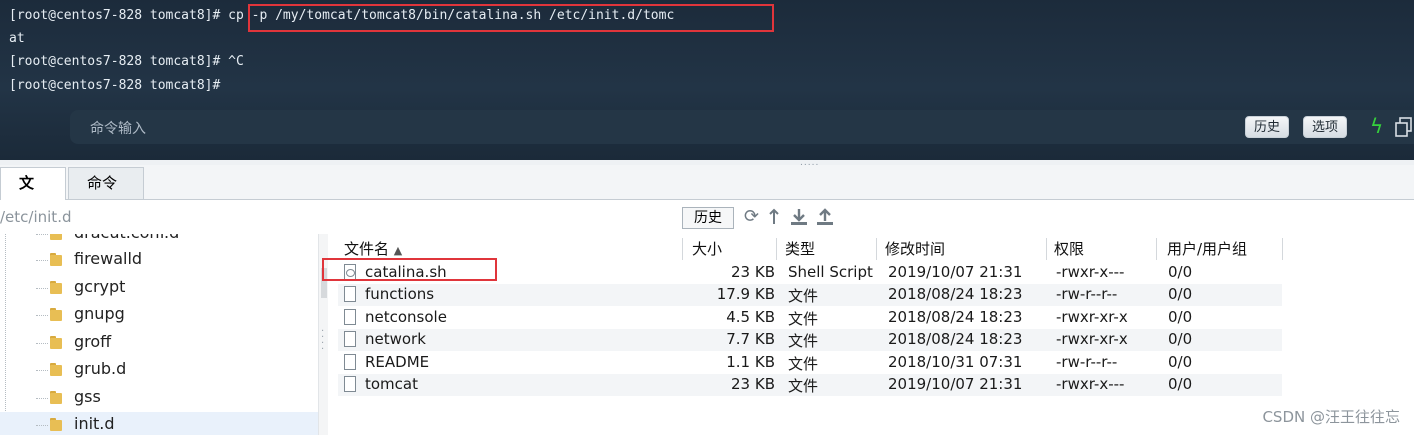 This screenshot has height=435, width=1414. I want to click on tree-item: gnupg, so click(159, 315).